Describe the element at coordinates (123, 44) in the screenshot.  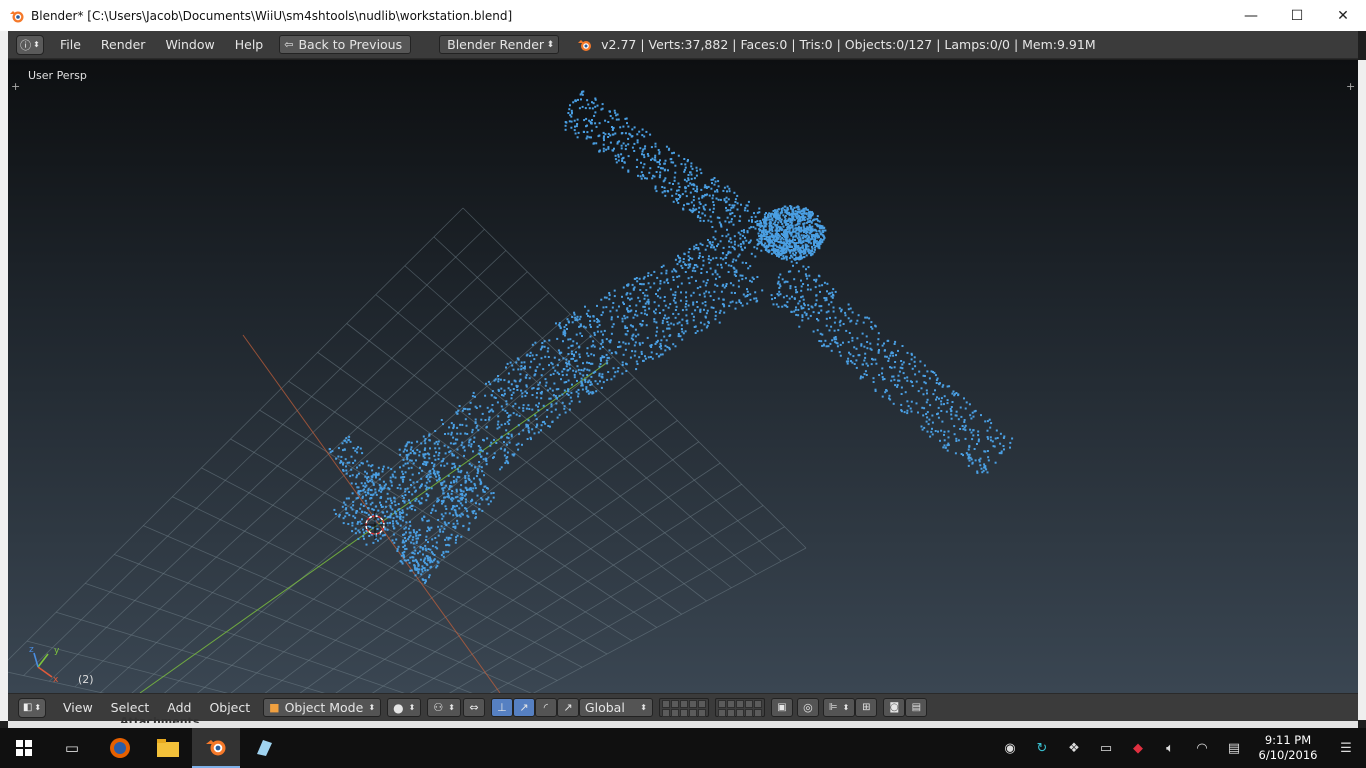
I see `menu-render: Render` at that location.